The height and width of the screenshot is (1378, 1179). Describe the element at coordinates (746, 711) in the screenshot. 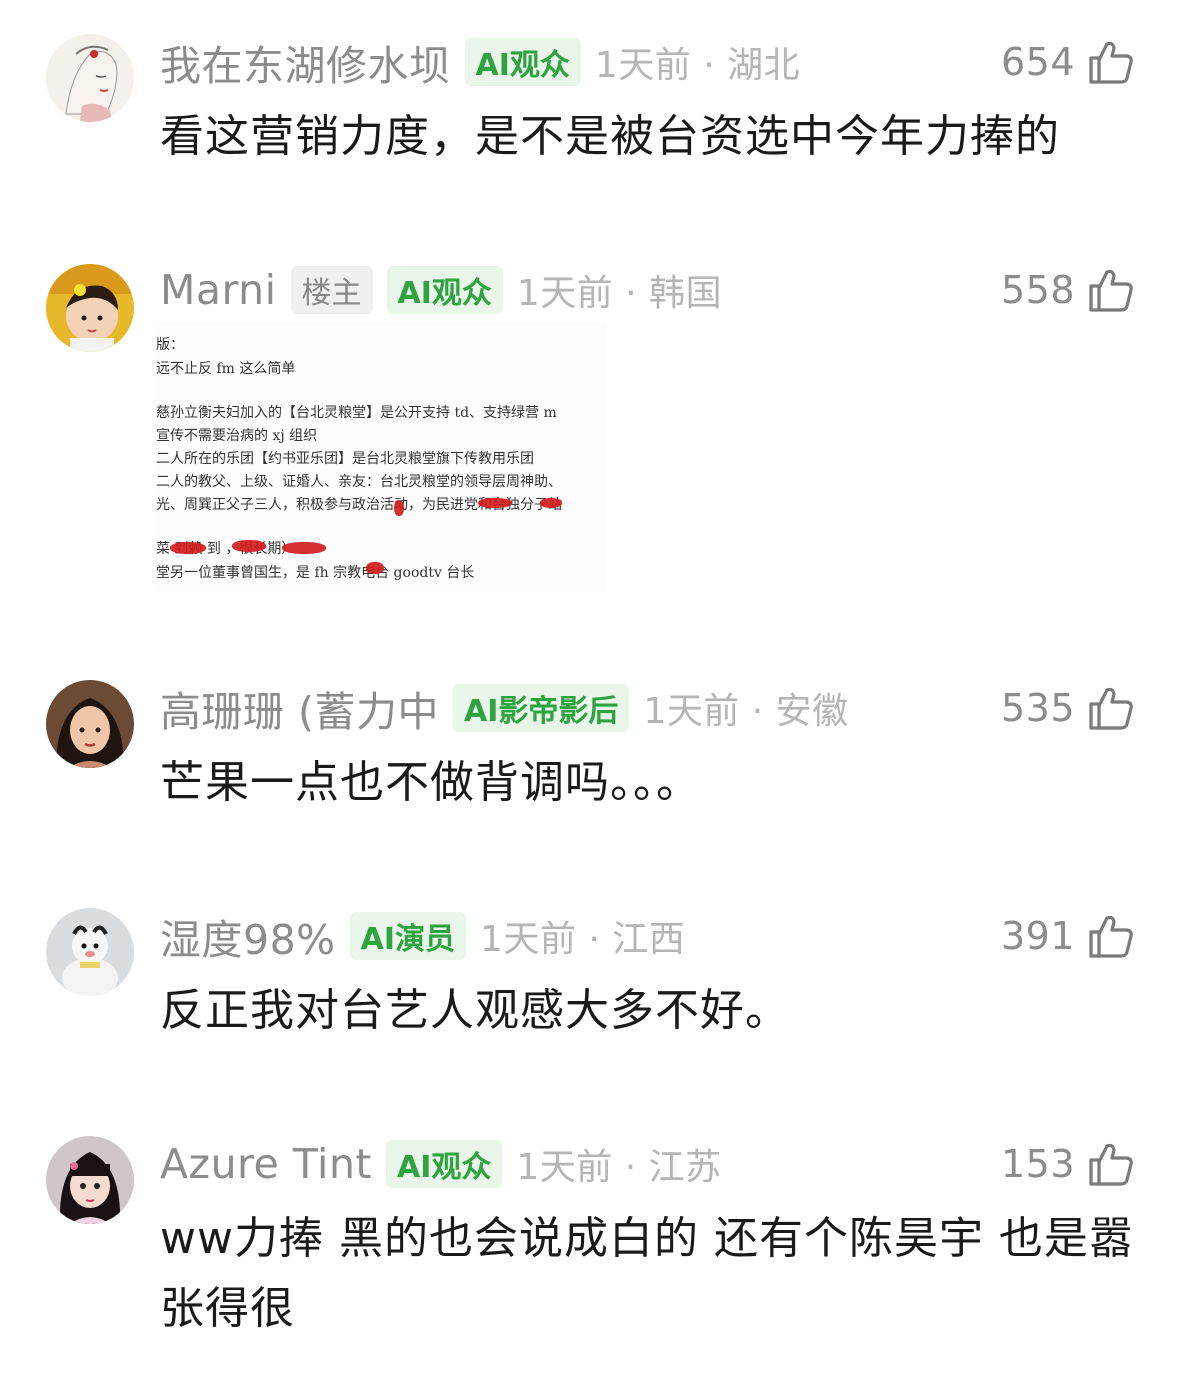

I see `time-location: 1天前 · 安徽` at that location.